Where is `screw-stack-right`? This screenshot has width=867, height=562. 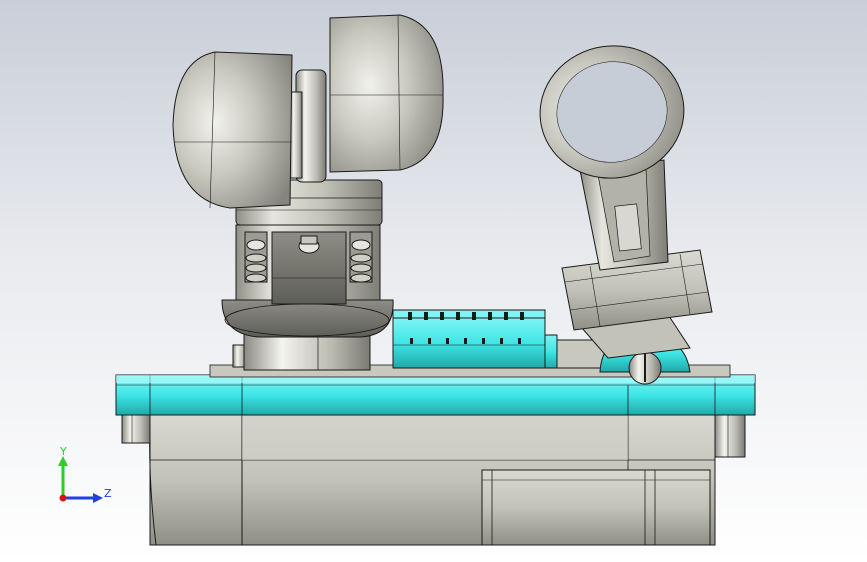 screw-stack-right is located at coordinates (361, 257).